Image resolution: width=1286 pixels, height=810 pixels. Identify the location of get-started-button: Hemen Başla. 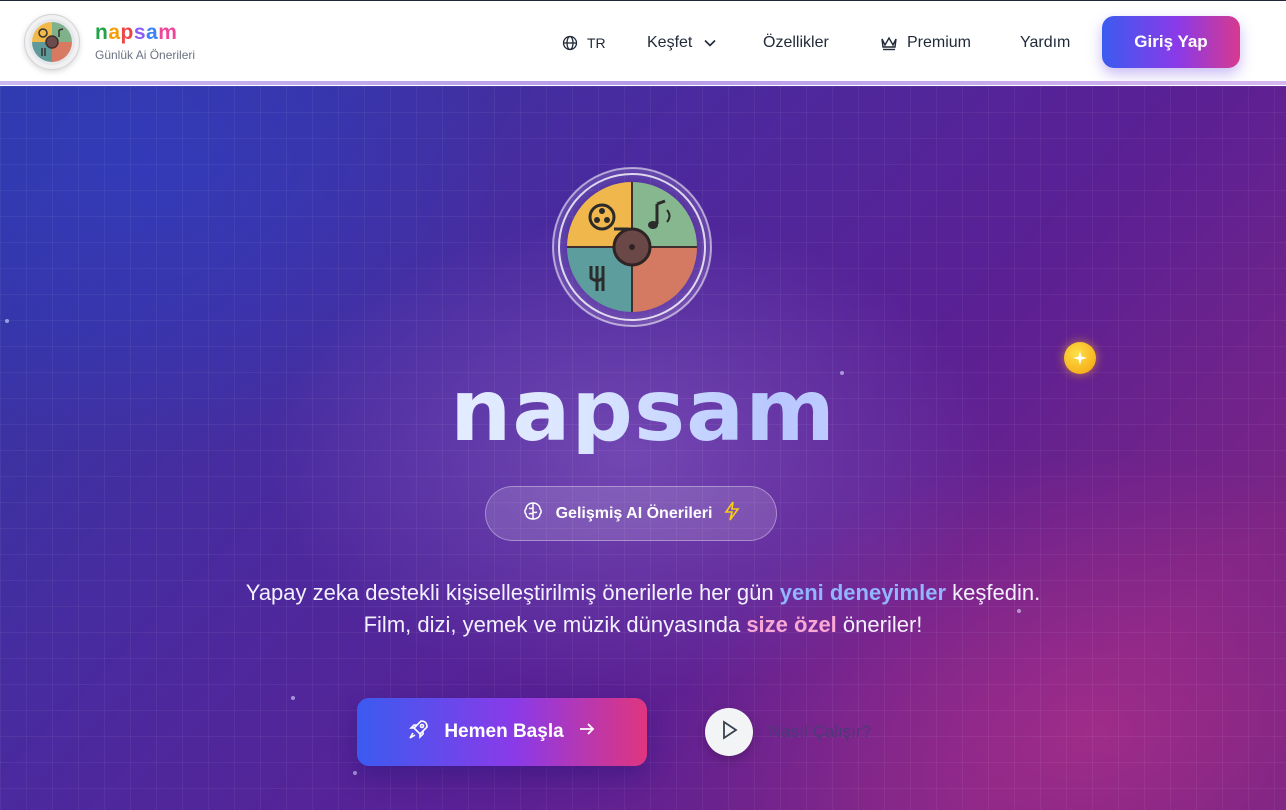
(502, 732).